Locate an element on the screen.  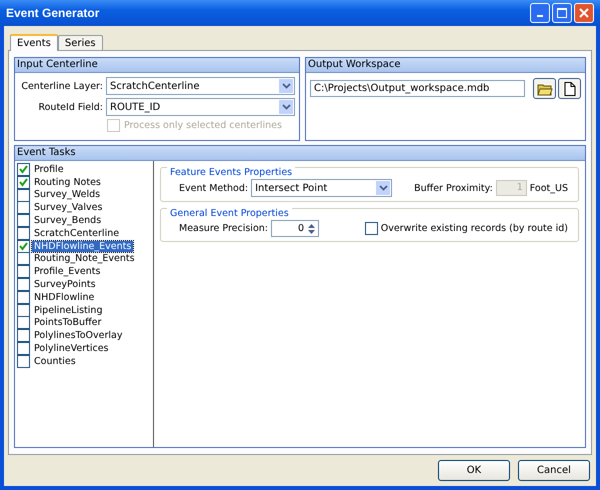
list-item: ScratchCenterline is located at coordinates (77, 233).